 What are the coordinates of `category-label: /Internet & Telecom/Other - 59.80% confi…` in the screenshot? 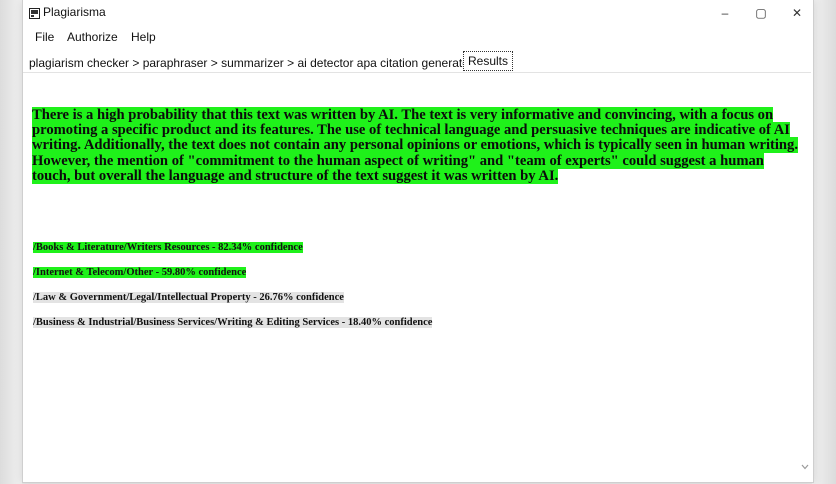 It's located at (140, 272).